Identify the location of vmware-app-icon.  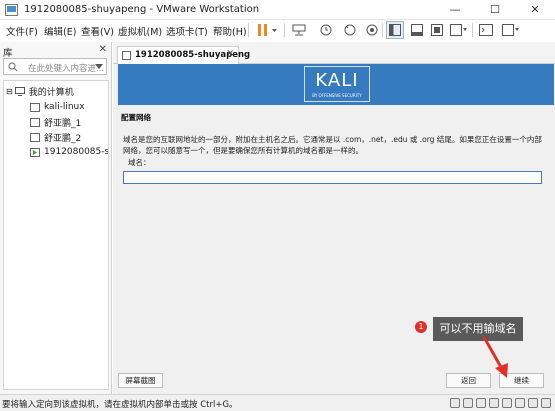
(11, 10).